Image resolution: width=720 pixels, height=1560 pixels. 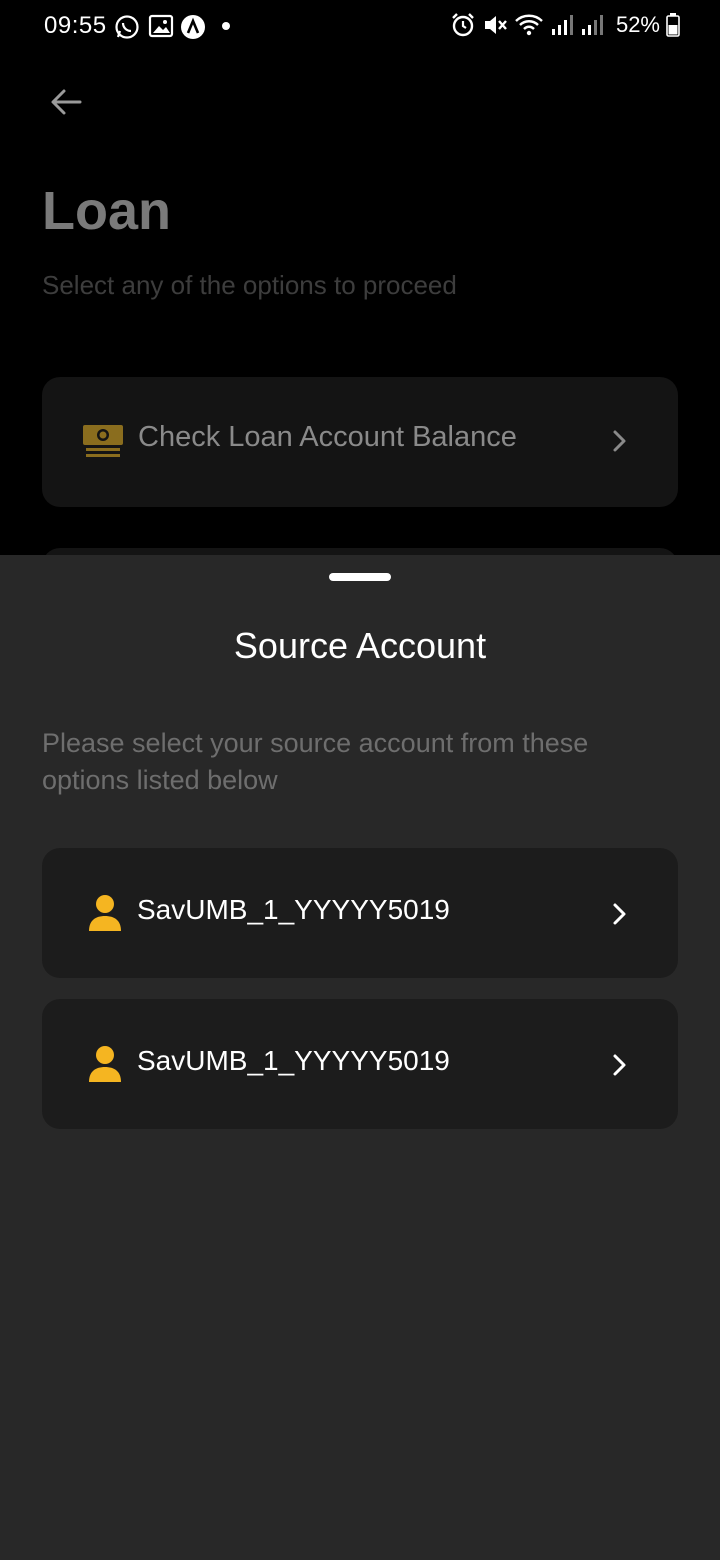 What do you see at coordinates (193, 27) in the screenshot?
I see `app-notification-icon` at bounding box center [193, 27].